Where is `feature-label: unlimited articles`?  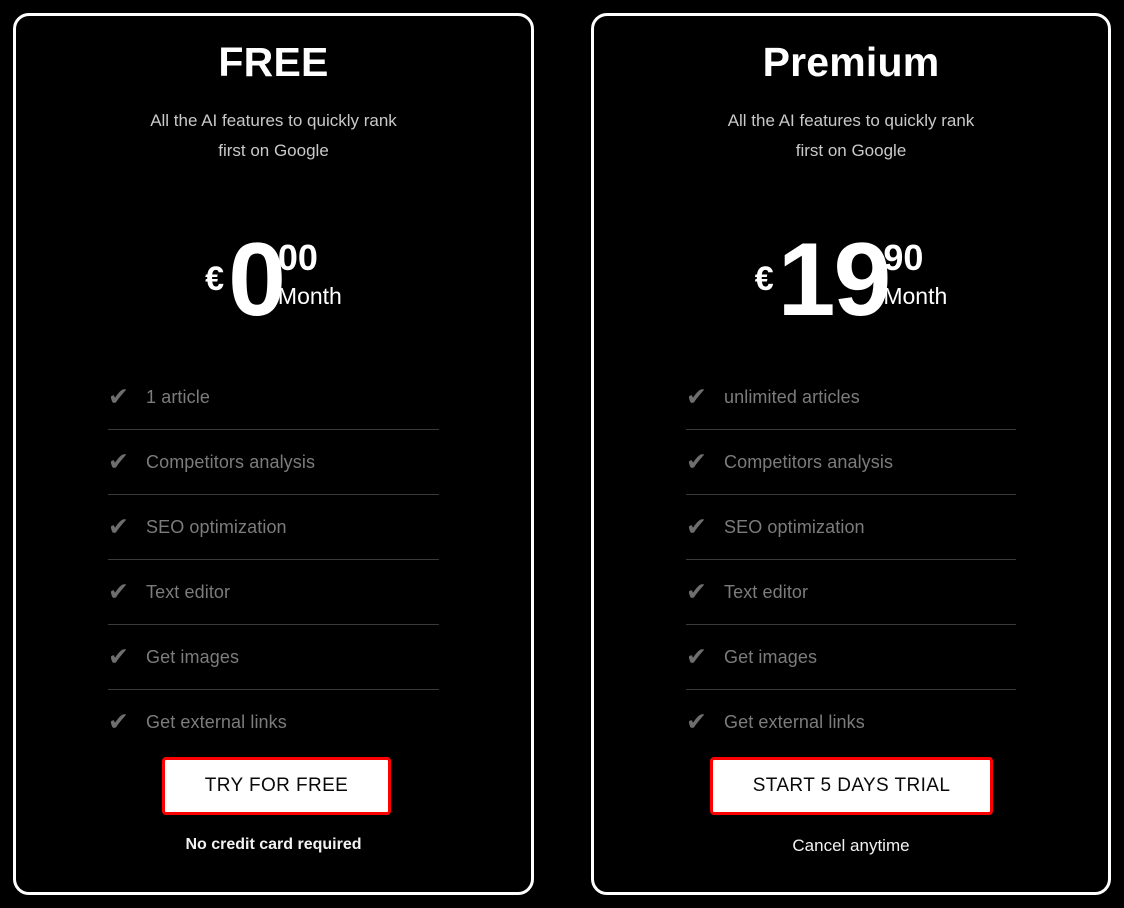
feature-label: unlimited articles is located at coordinates (792, 396).